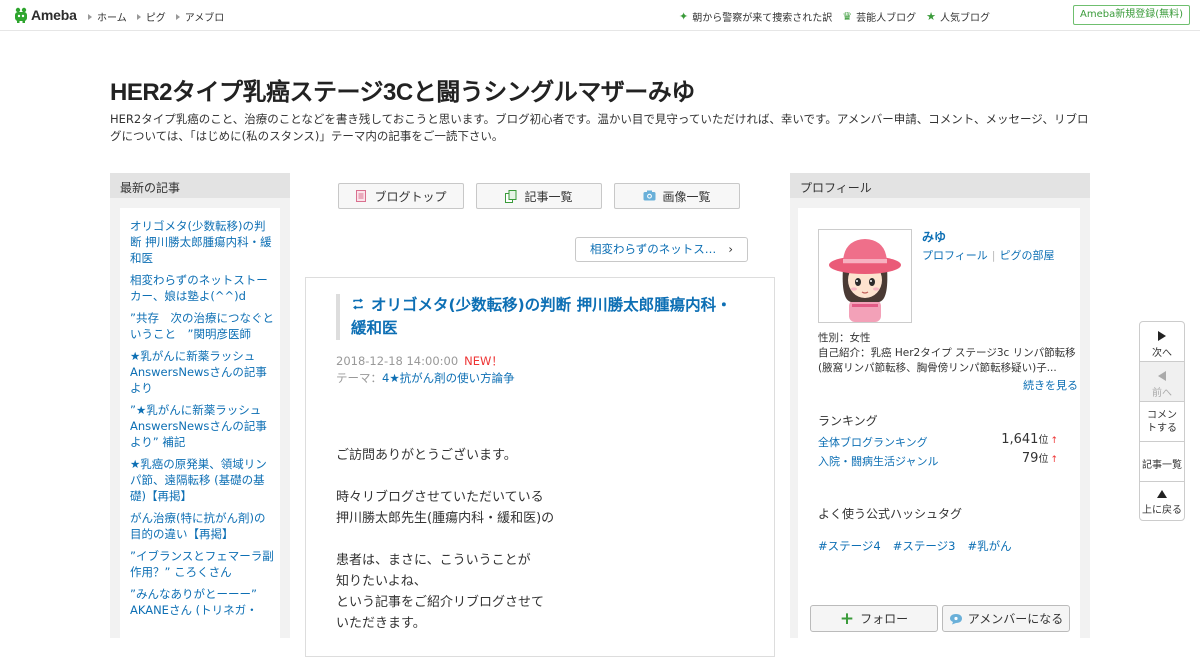 The image size is (1200, 657). I want to click on profile-heading: プロフィール, so click(940, 185).